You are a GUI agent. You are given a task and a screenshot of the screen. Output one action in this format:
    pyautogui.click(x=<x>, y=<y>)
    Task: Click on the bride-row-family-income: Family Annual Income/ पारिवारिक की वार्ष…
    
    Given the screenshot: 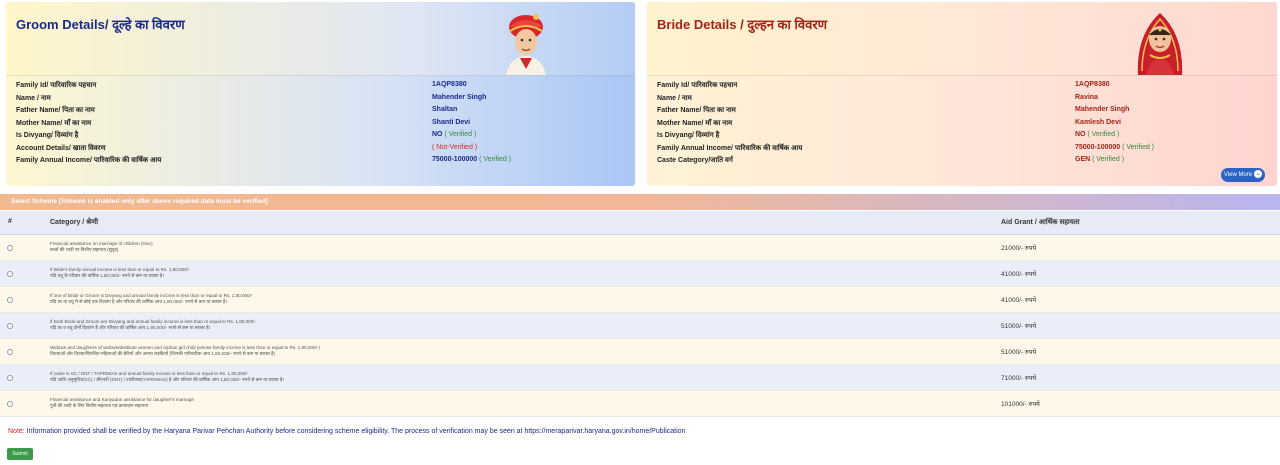 What is the action you would take?
    pyautogui.click(x=967, y=150)
    